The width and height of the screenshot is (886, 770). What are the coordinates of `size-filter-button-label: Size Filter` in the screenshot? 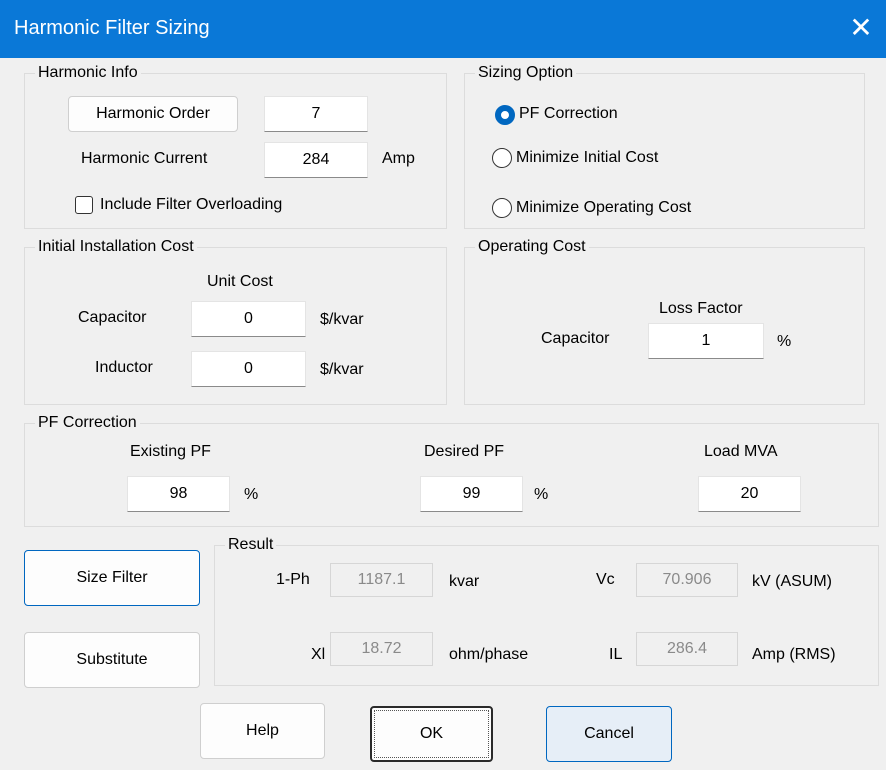 It's located at (112, 577).